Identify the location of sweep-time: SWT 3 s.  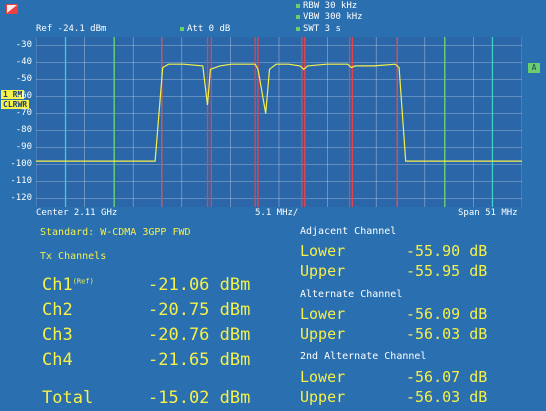
(318, 29).